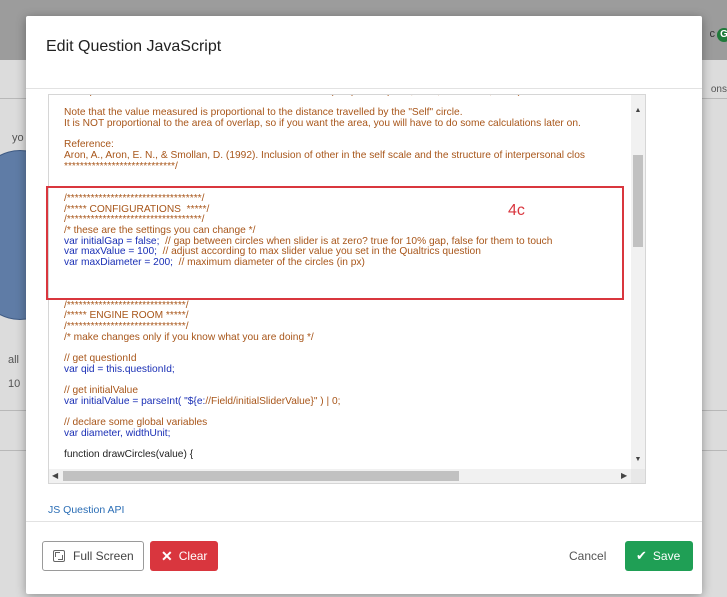 The image size is (727, 597). Describe the element at coordinates (638, 476) in the screenshot. I see `scrollbar-corner` at that location.